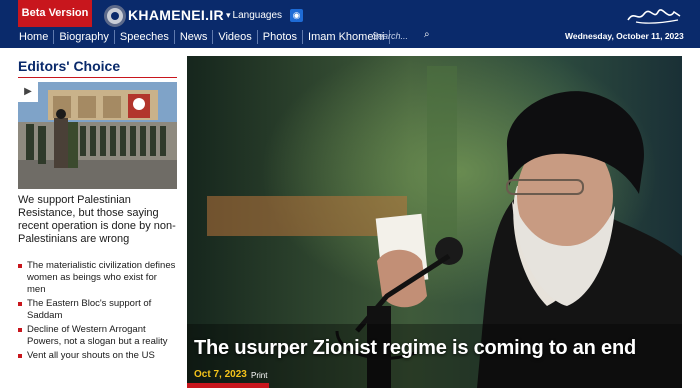 This screenshot has width=700, height=388. I want to click on nav-biography: Biography, so click(84, 37).